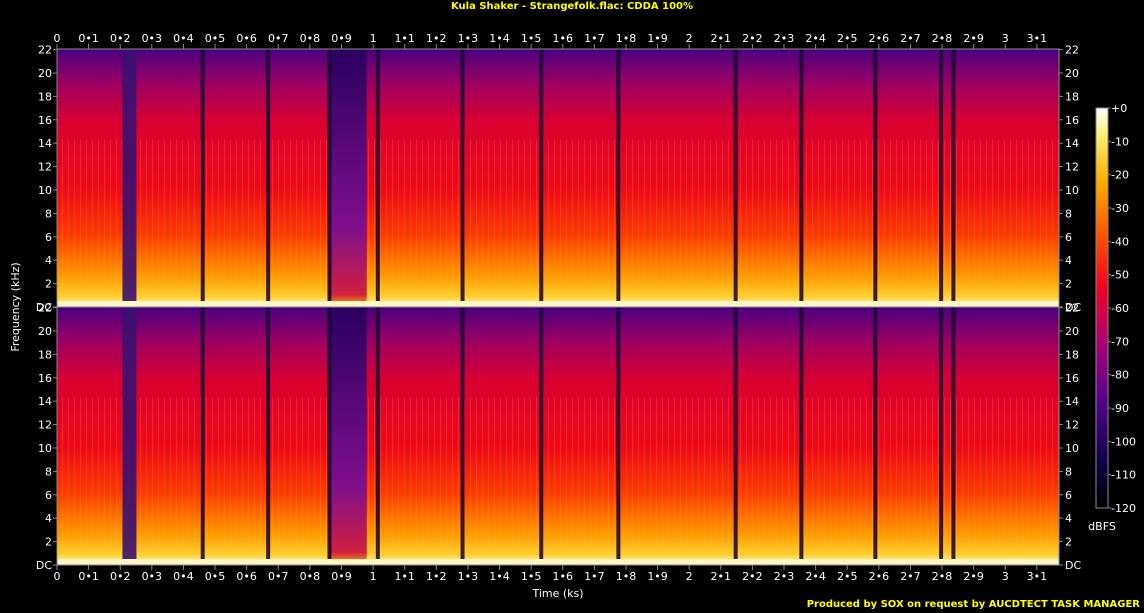  I want to click on y-axis-label: Frequency (kHz), so click(15, 306).